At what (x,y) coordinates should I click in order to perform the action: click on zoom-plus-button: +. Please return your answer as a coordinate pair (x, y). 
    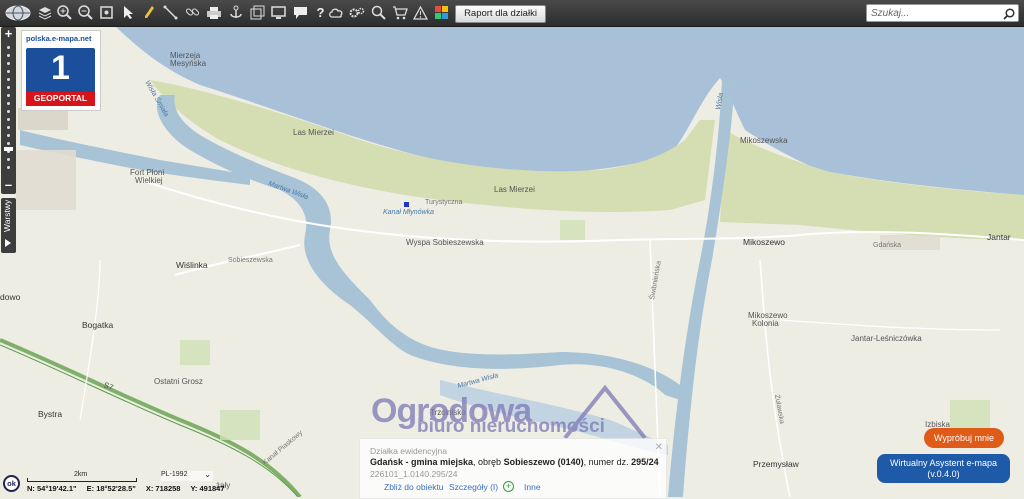
    Looking at the image, I should click on (8, 33).